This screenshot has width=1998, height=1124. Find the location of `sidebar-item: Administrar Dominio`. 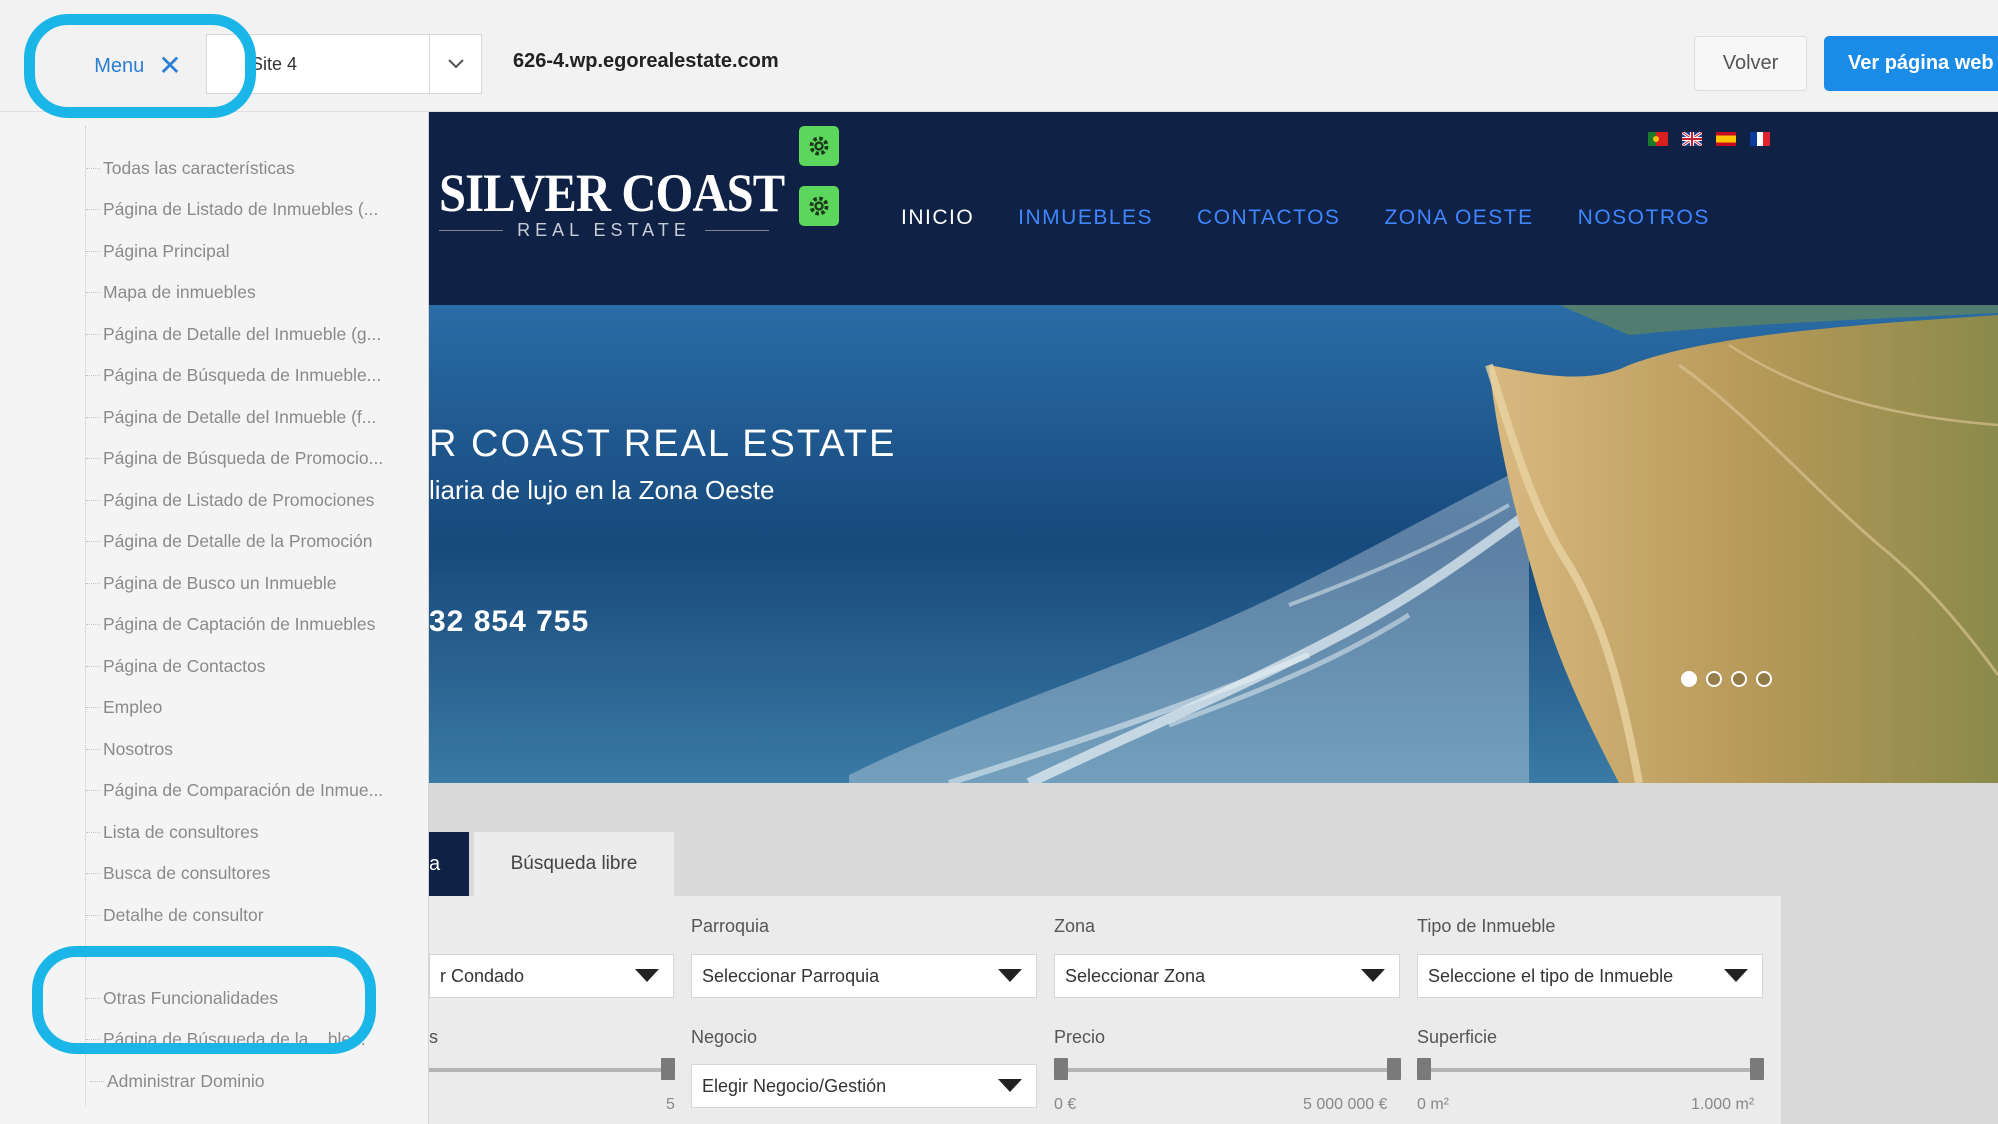

sidebar-item: Administrar Dominio is located at coordinates (250, 1081).